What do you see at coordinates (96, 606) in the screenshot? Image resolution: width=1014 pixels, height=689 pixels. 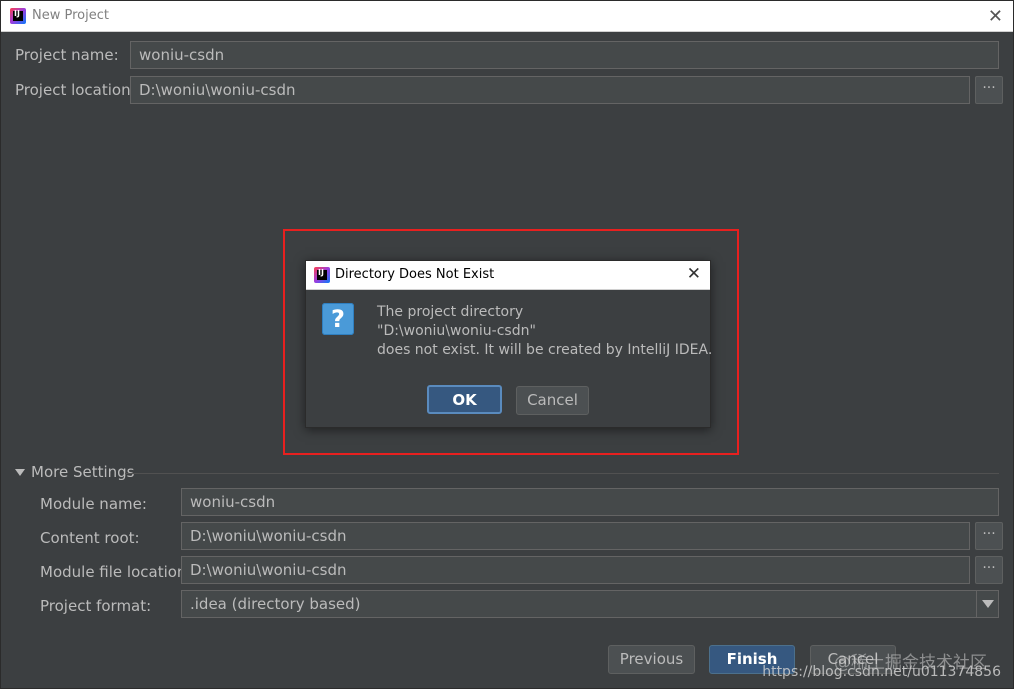 I see `project-format-label: Project format:` at bounding box center [96, 606].